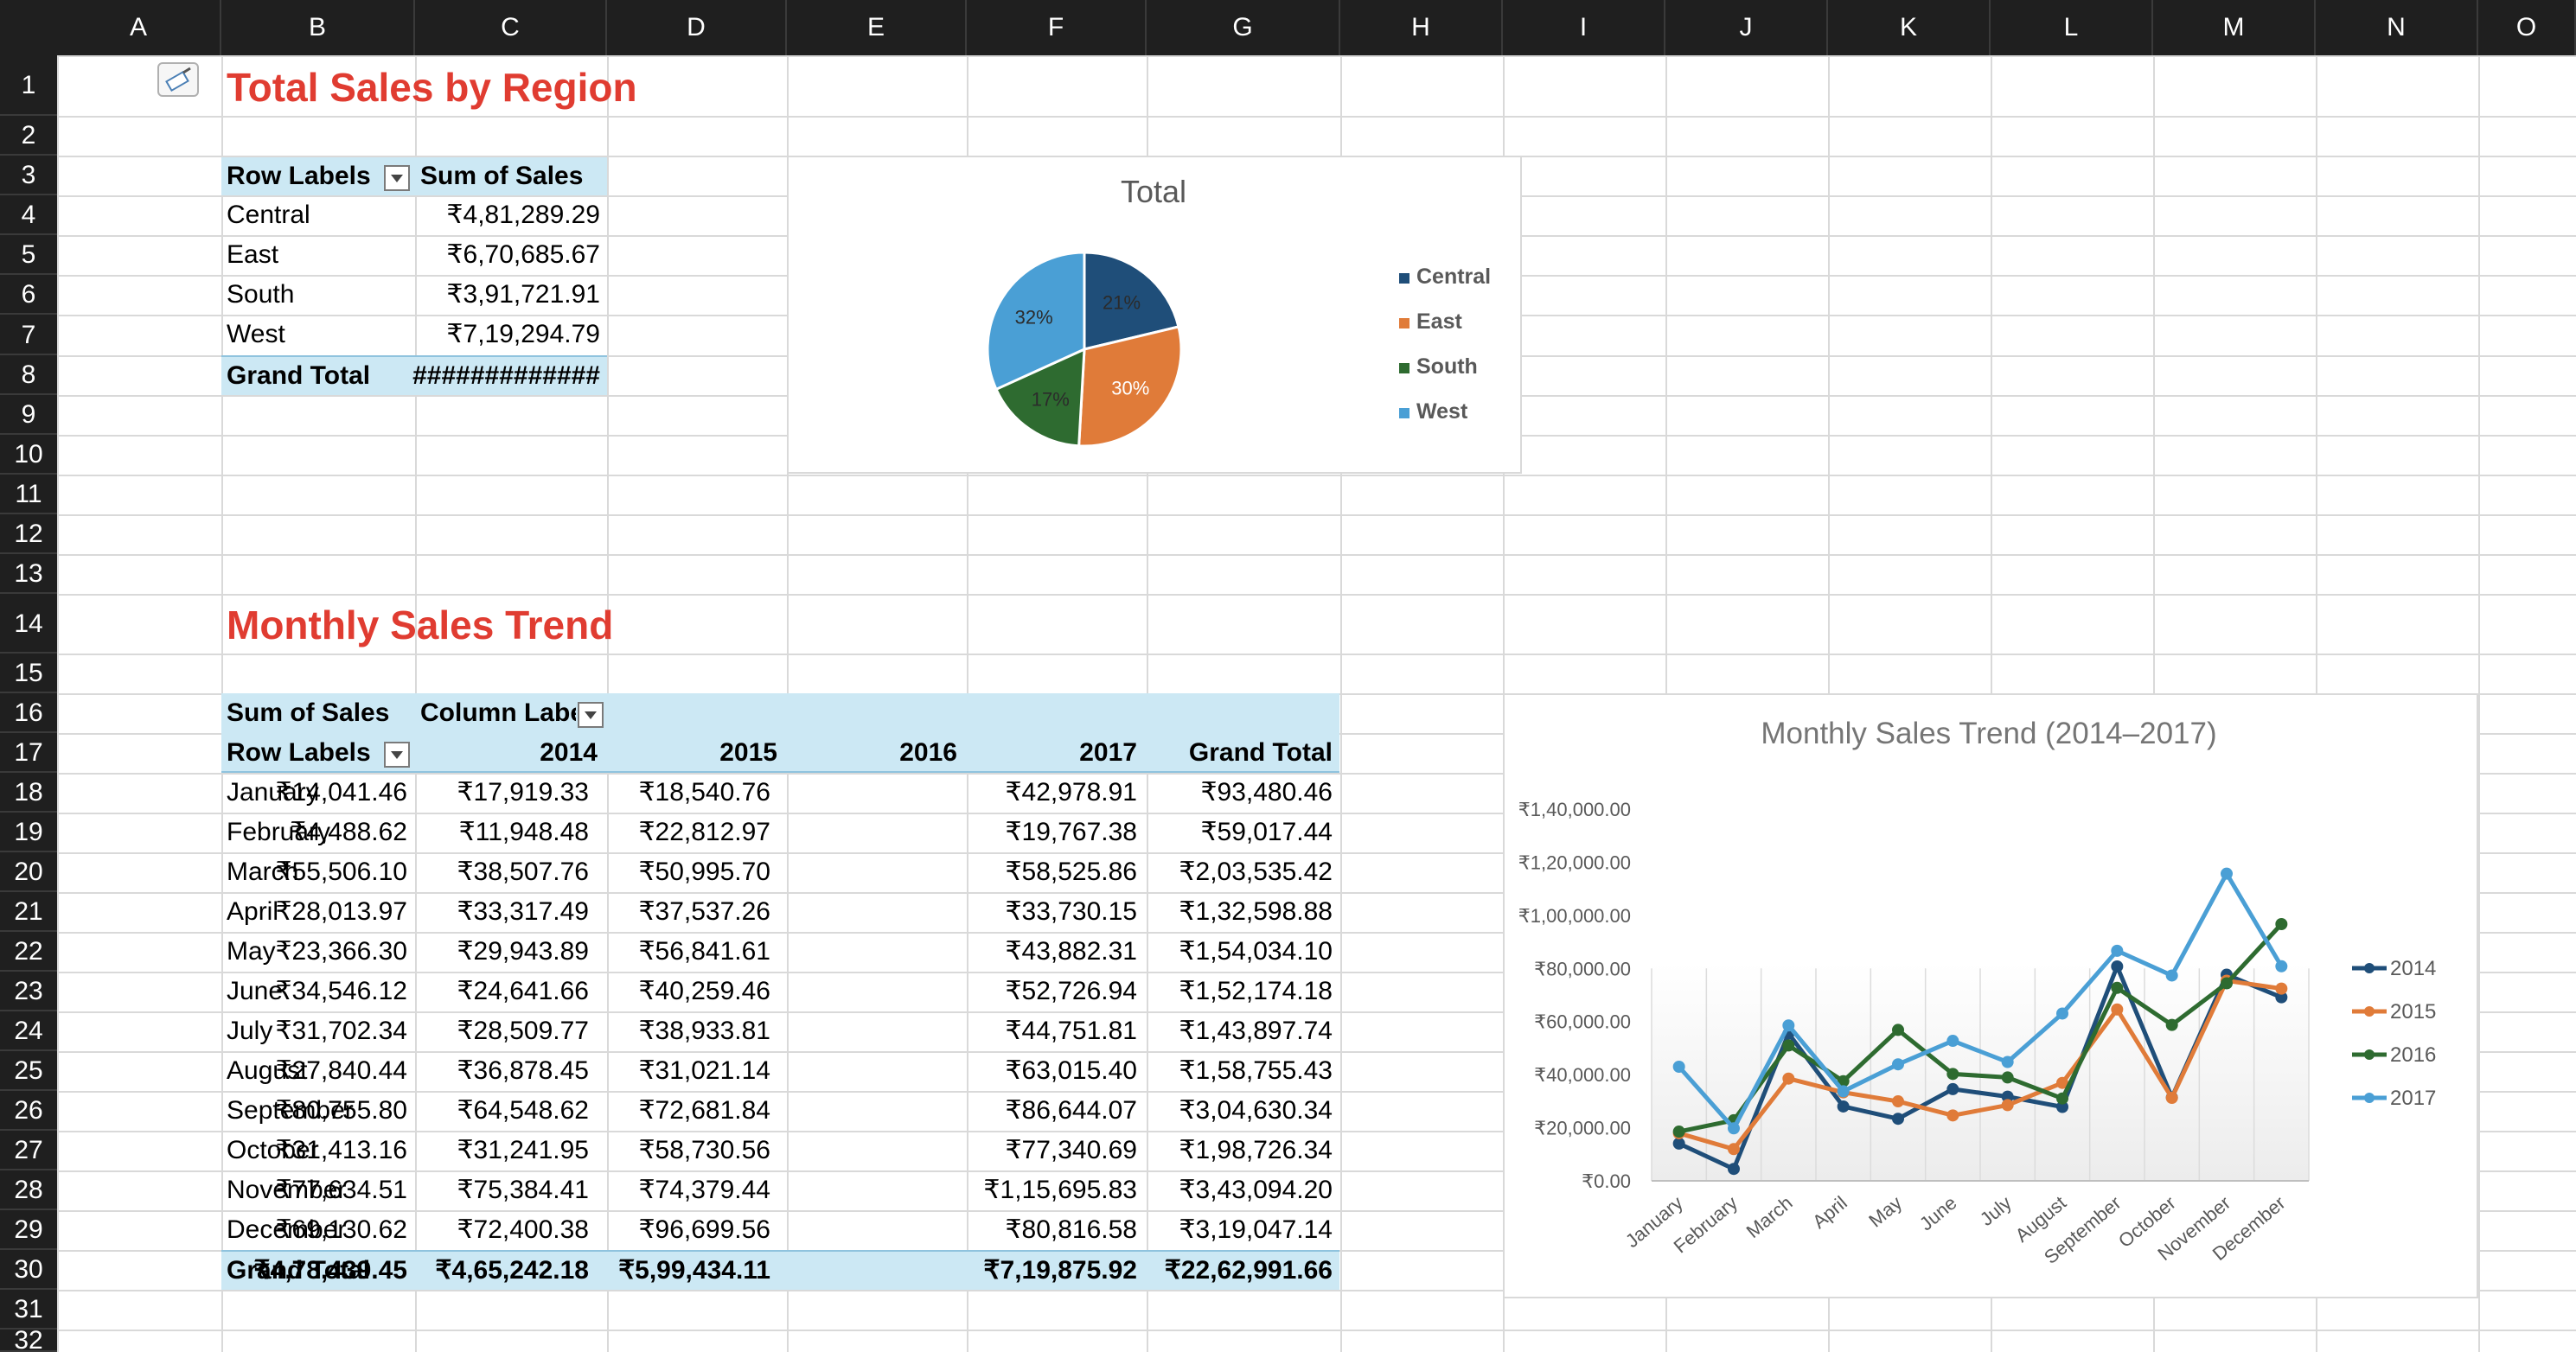 The width and height of the screenshot is (2576, 1352). Describe the element at coordinates (2234, 27) in the screenshot. I see `column-header-m: M` at that location.